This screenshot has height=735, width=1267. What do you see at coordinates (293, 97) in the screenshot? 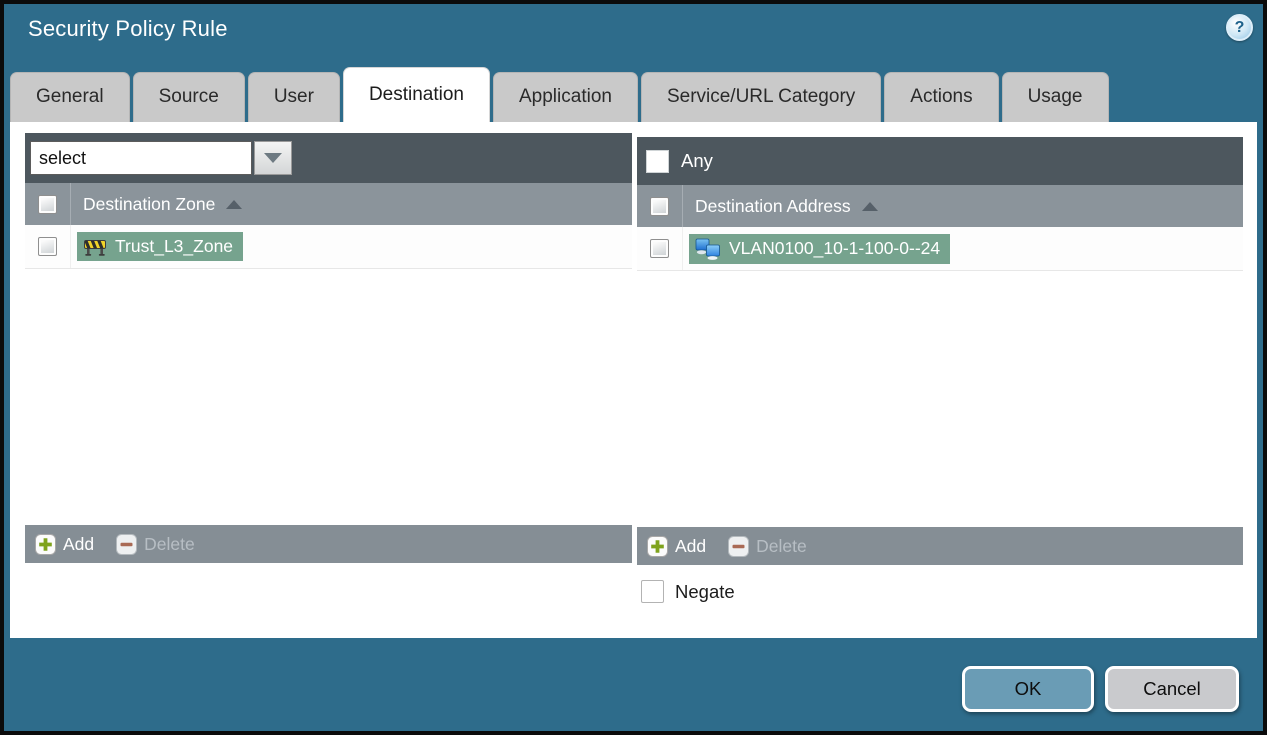
I see `tab-user: User` at bounding box center [293, 97].